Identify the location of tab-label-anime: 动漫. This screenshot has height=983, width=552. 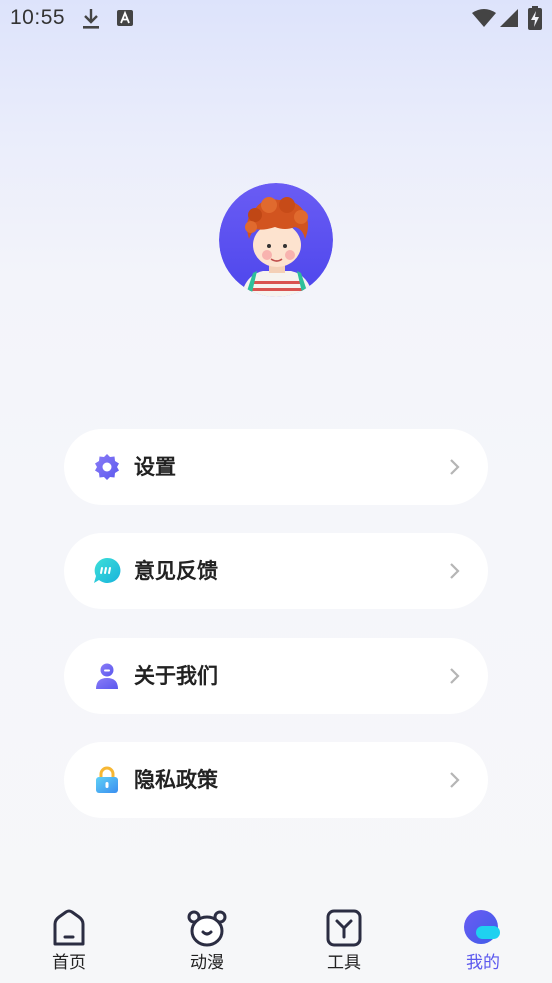
(207, 963).